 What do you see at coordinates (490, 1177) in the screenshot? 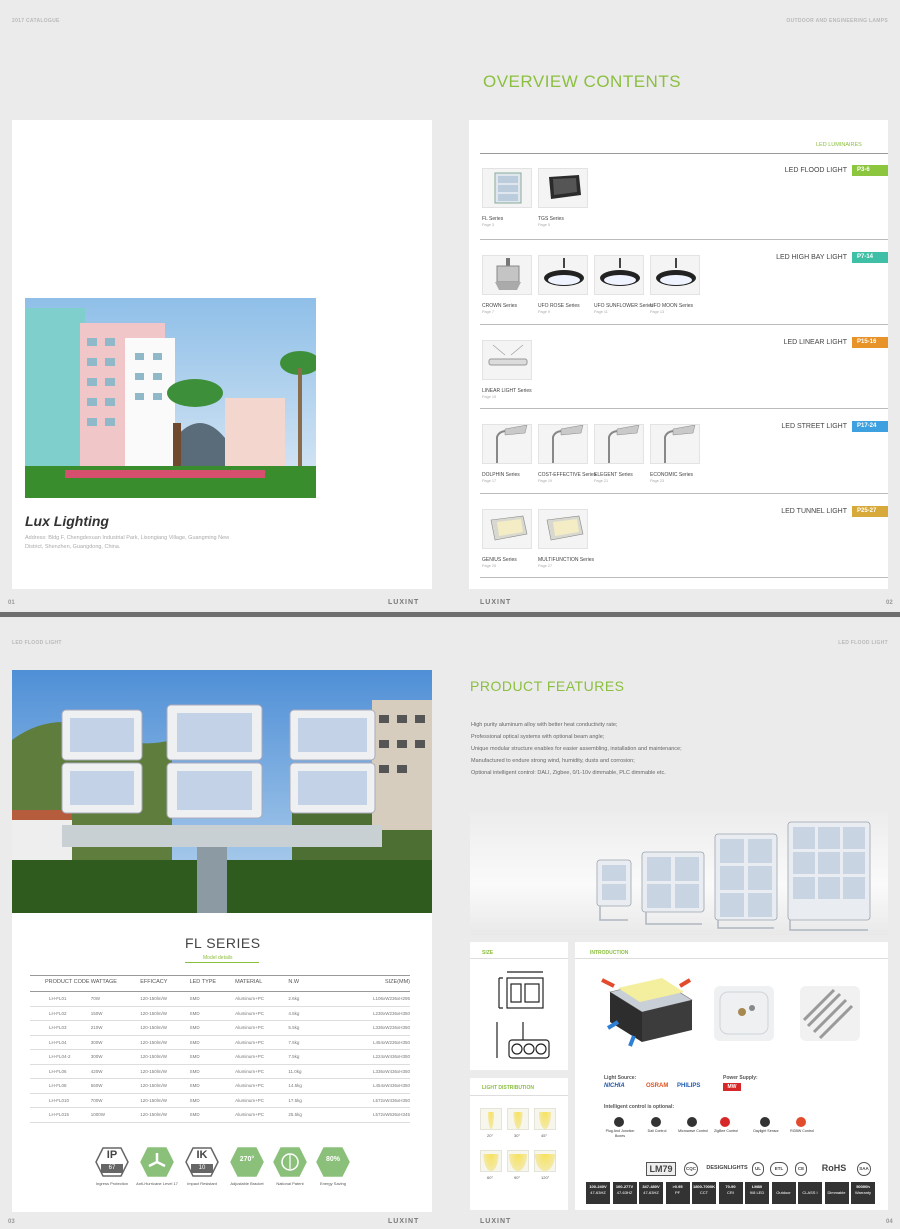
I see `beam-angle-label: 60°` at bounding box center [490, 1177].